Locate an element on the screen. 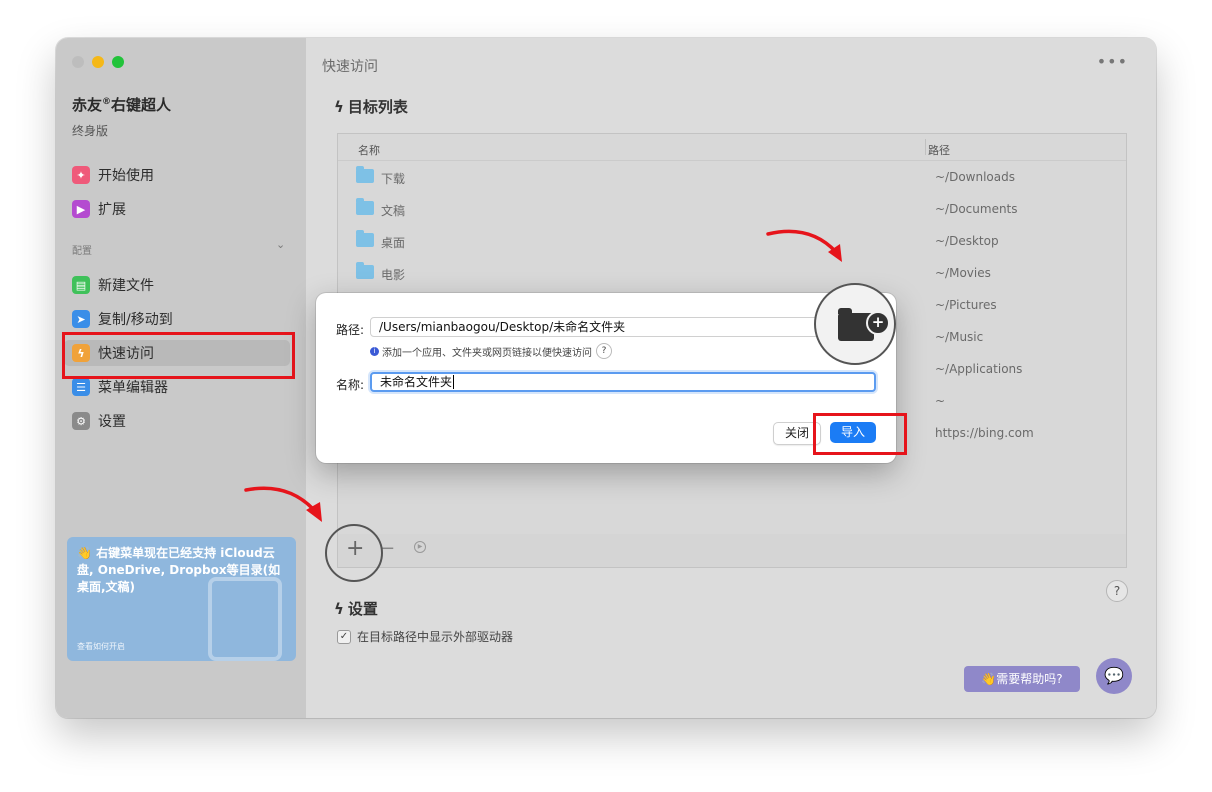 Image resolution: width=1212 pixels, height=792 pixels. sidebar-item-label: 扩展 is located at coordinates (112, 210).